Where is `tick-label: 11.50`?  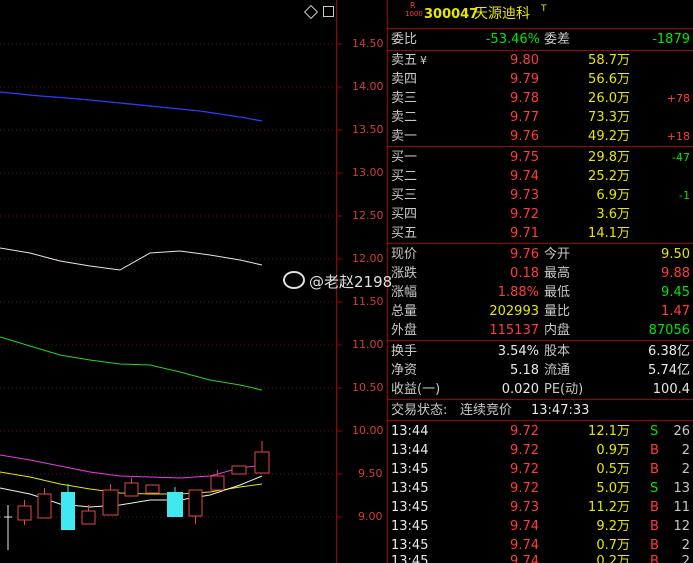
tick-label: 11.50 is located at coordinates (368, 301).